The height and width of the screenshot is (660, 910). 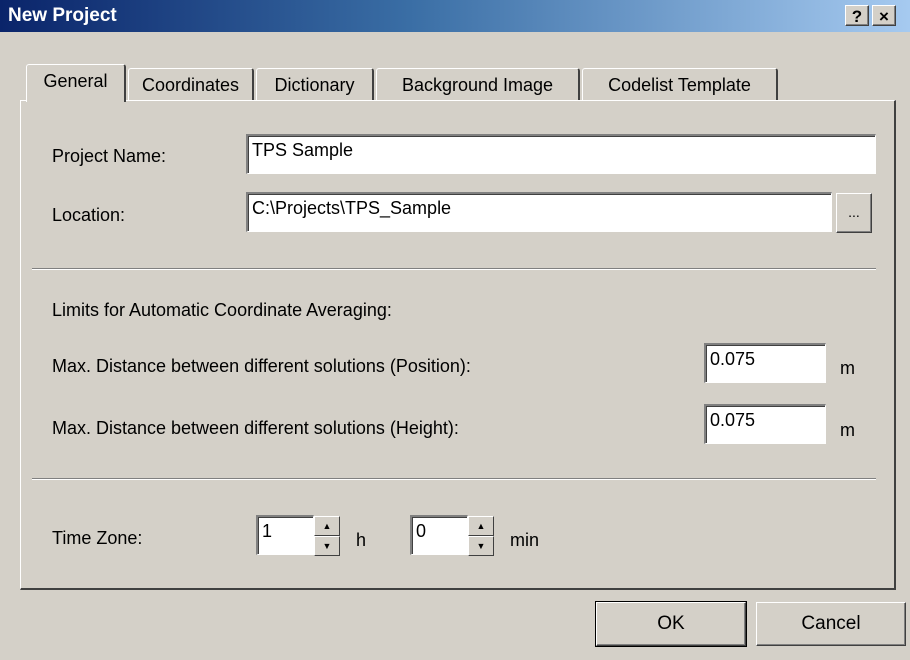 I want to click on close-button: ×, so click(x=884, y=15).